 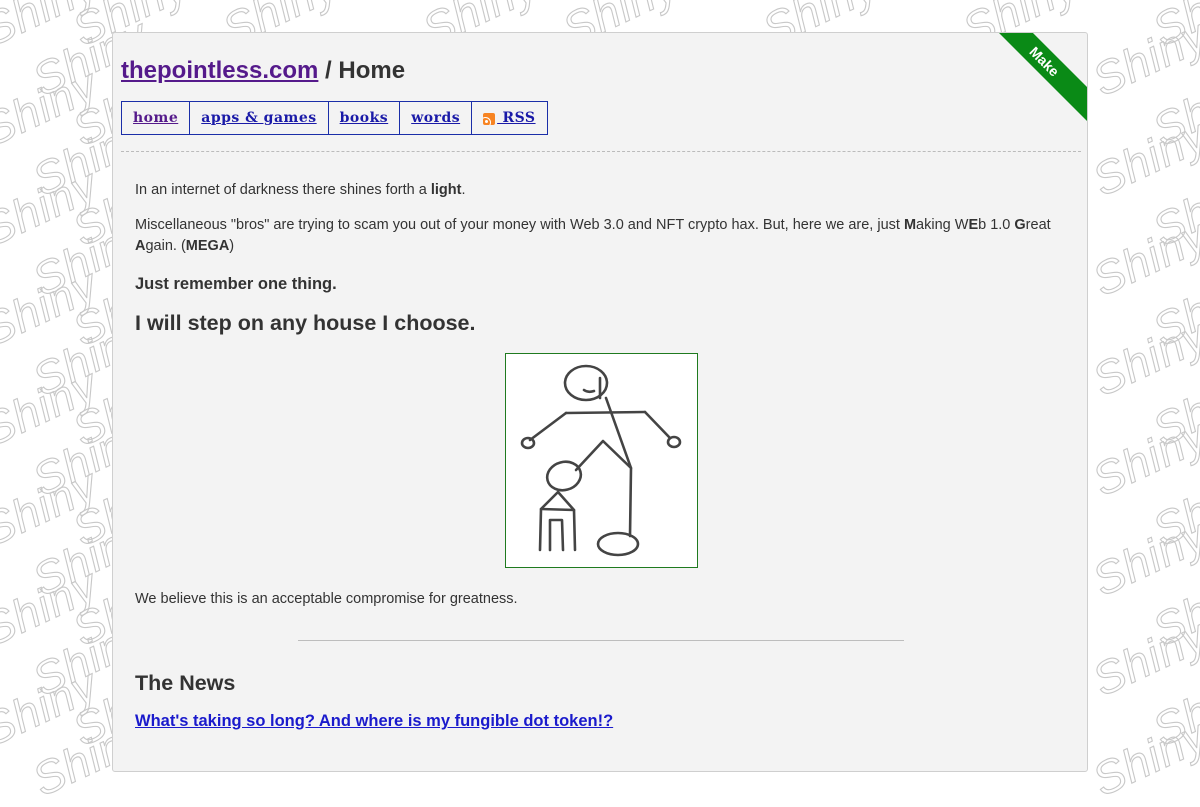 What do you see at coordinates (1038, 225) in the screenshot?
I see `mega-text-d: reat` at bounding box center [1038, 225].